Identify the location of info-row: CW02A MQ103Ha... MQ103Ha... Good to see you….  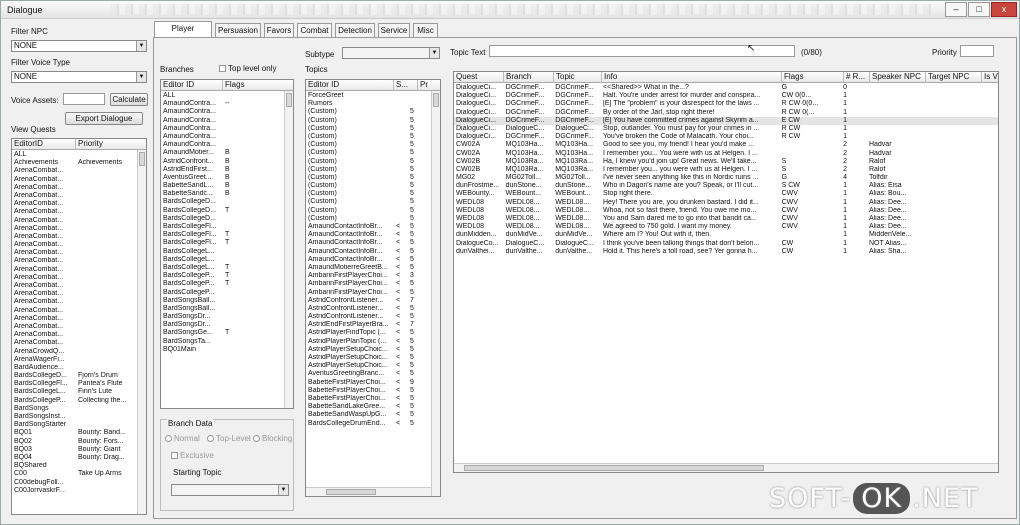
(726, 145).